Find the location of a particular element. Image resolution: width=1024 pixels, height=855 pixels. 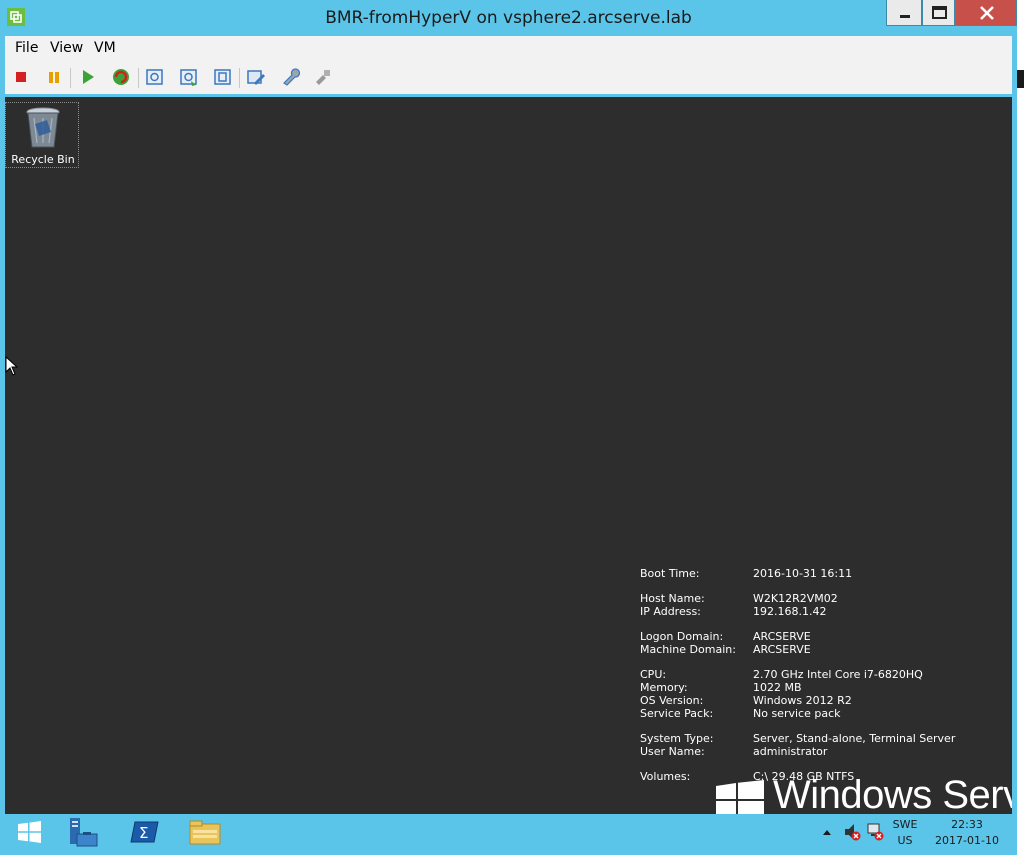

windows-logo-icon is located at coordinates (740, 797).